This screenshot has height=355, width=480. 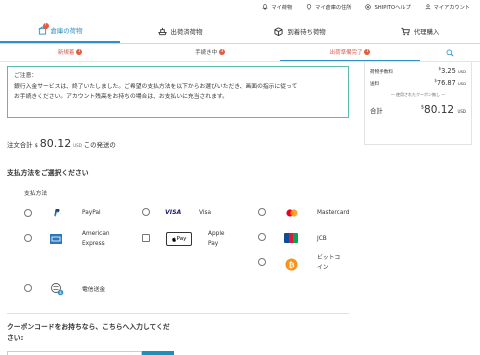 What do you see at coordinates (388, 7) in the screenshot?
I see `help-link: SHIPITOヘルプ` at bounding box center [388, 7].